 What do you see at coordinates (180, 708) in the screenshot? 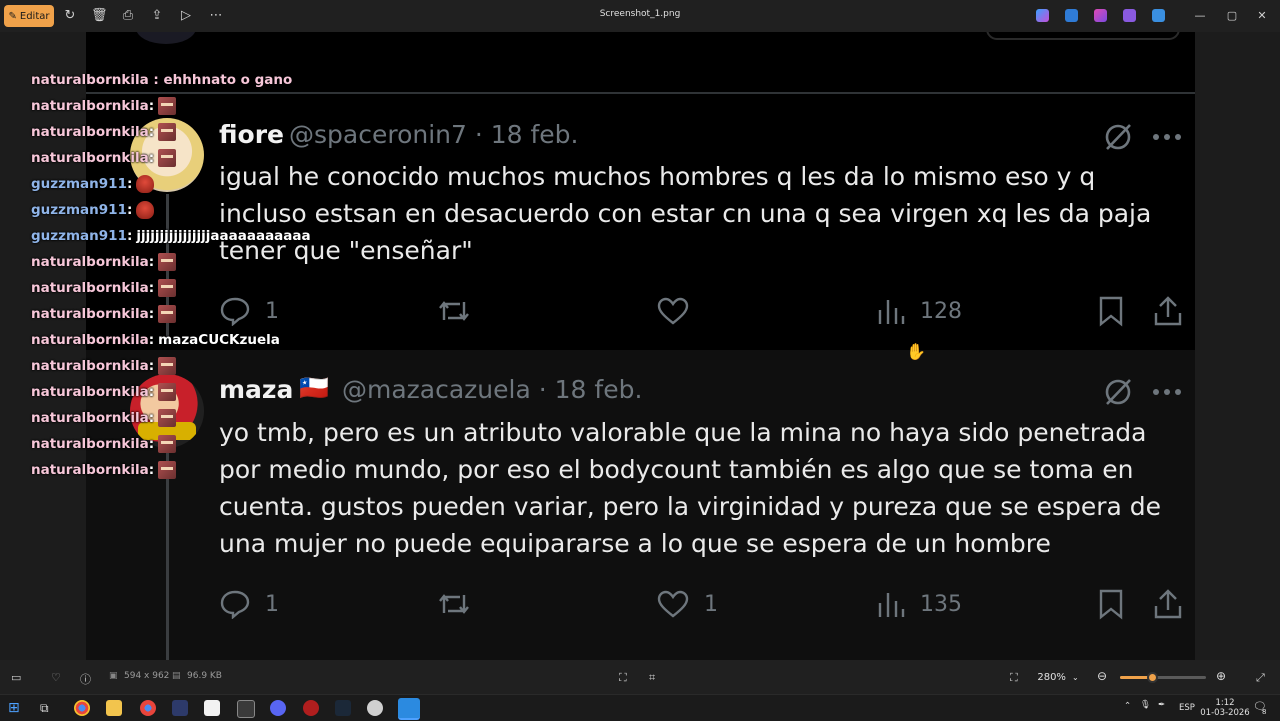
I see `app-icon` at bounding box center [180, 708].